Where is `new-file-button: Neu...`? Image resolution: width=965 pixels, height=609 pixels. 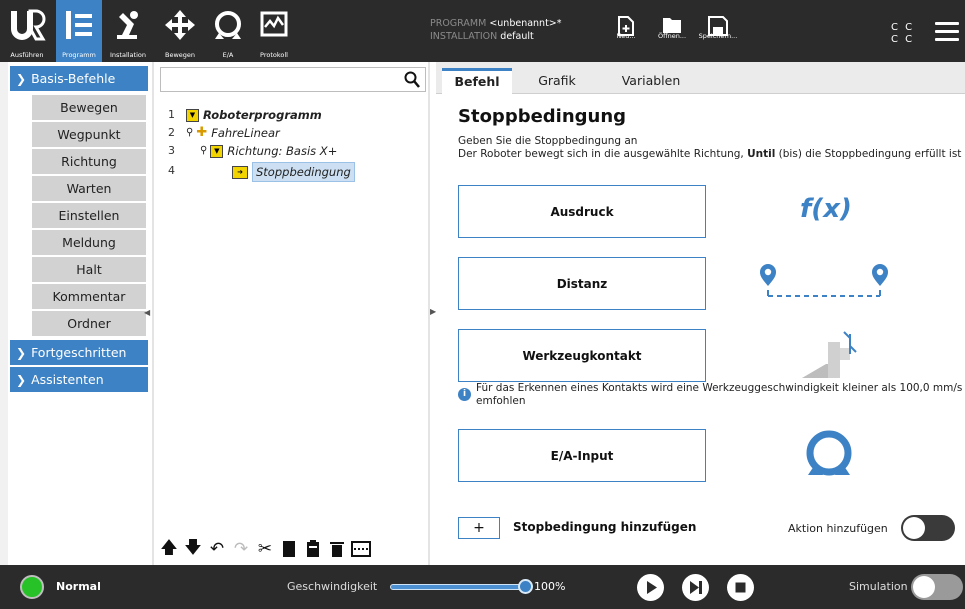
new-file-button: Neu... is located at coordinates (626, 31).